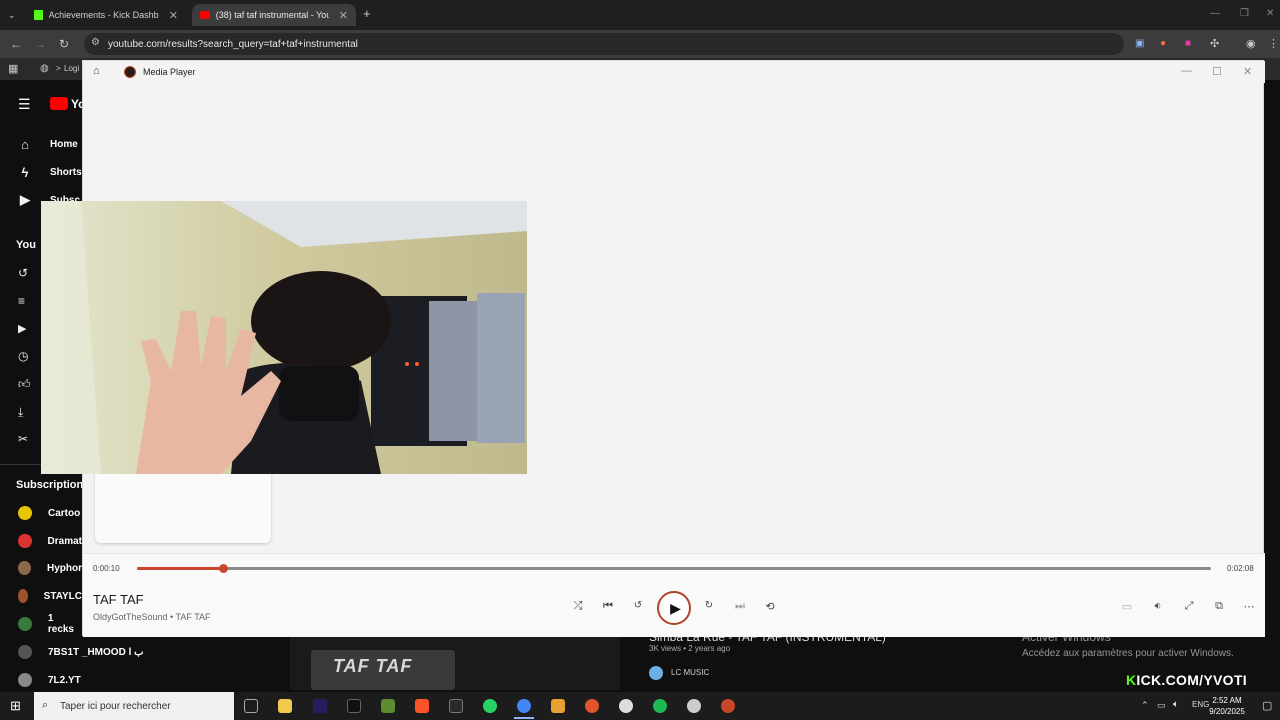  Describe the element at coordinates (134, 706) in the screenshot. I see `taskbar-search: ⌕ Taper ici pour rechercher` at that location.